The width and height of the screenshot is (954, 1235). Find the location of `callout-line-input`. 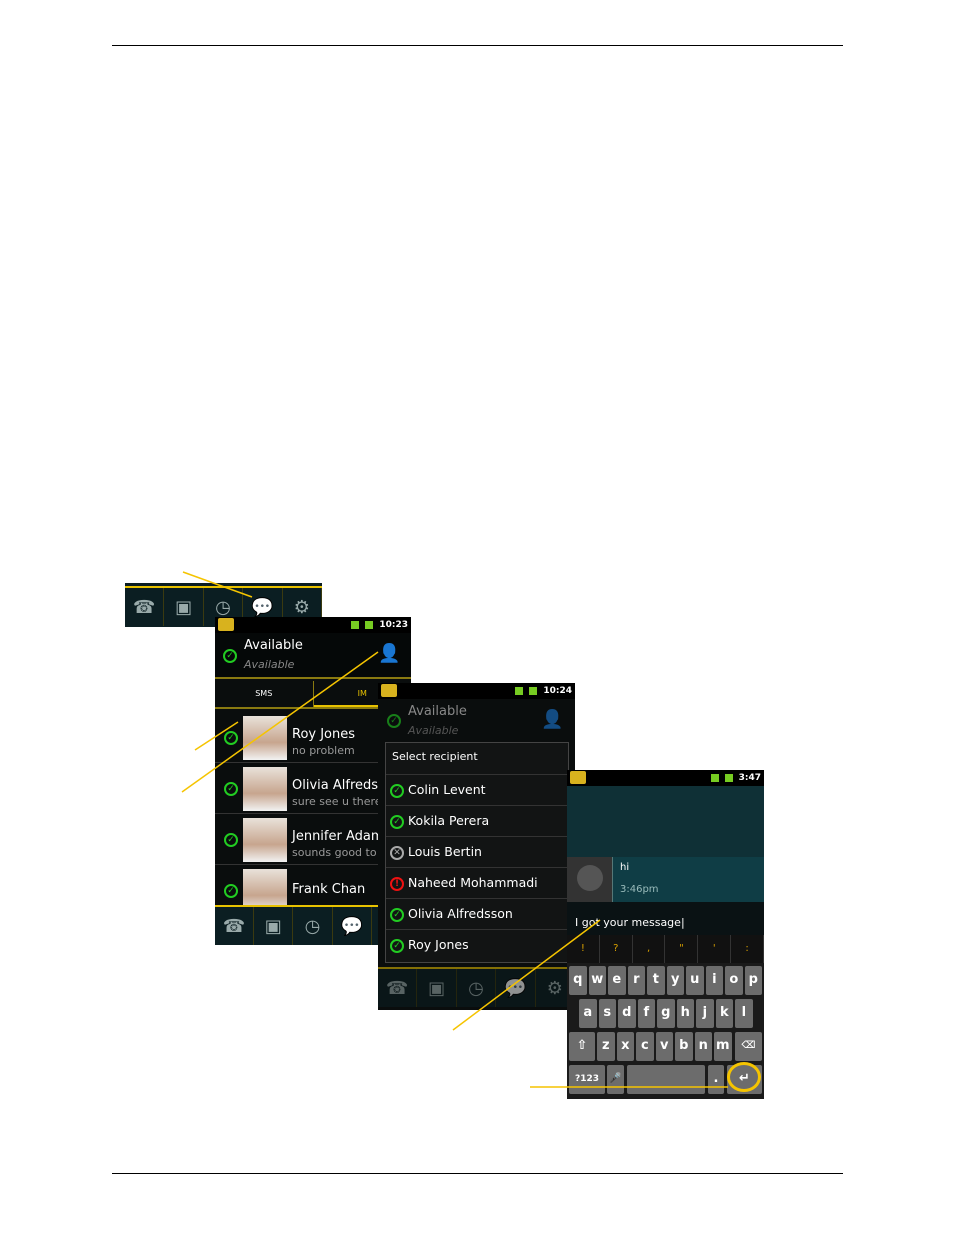

callout-line-input is located at coordinates (526, 975).